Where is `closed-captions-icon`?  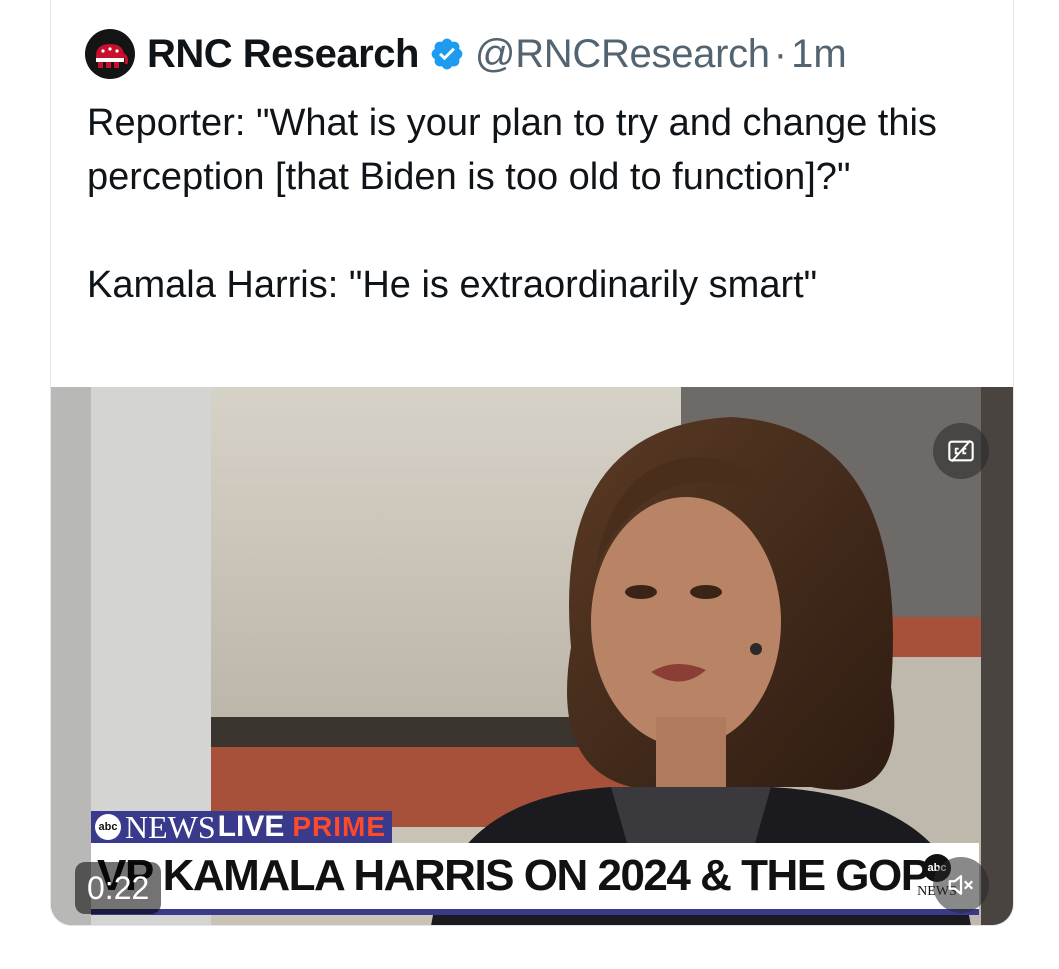 closed-captions-icon is located at coordinates (961, 451).